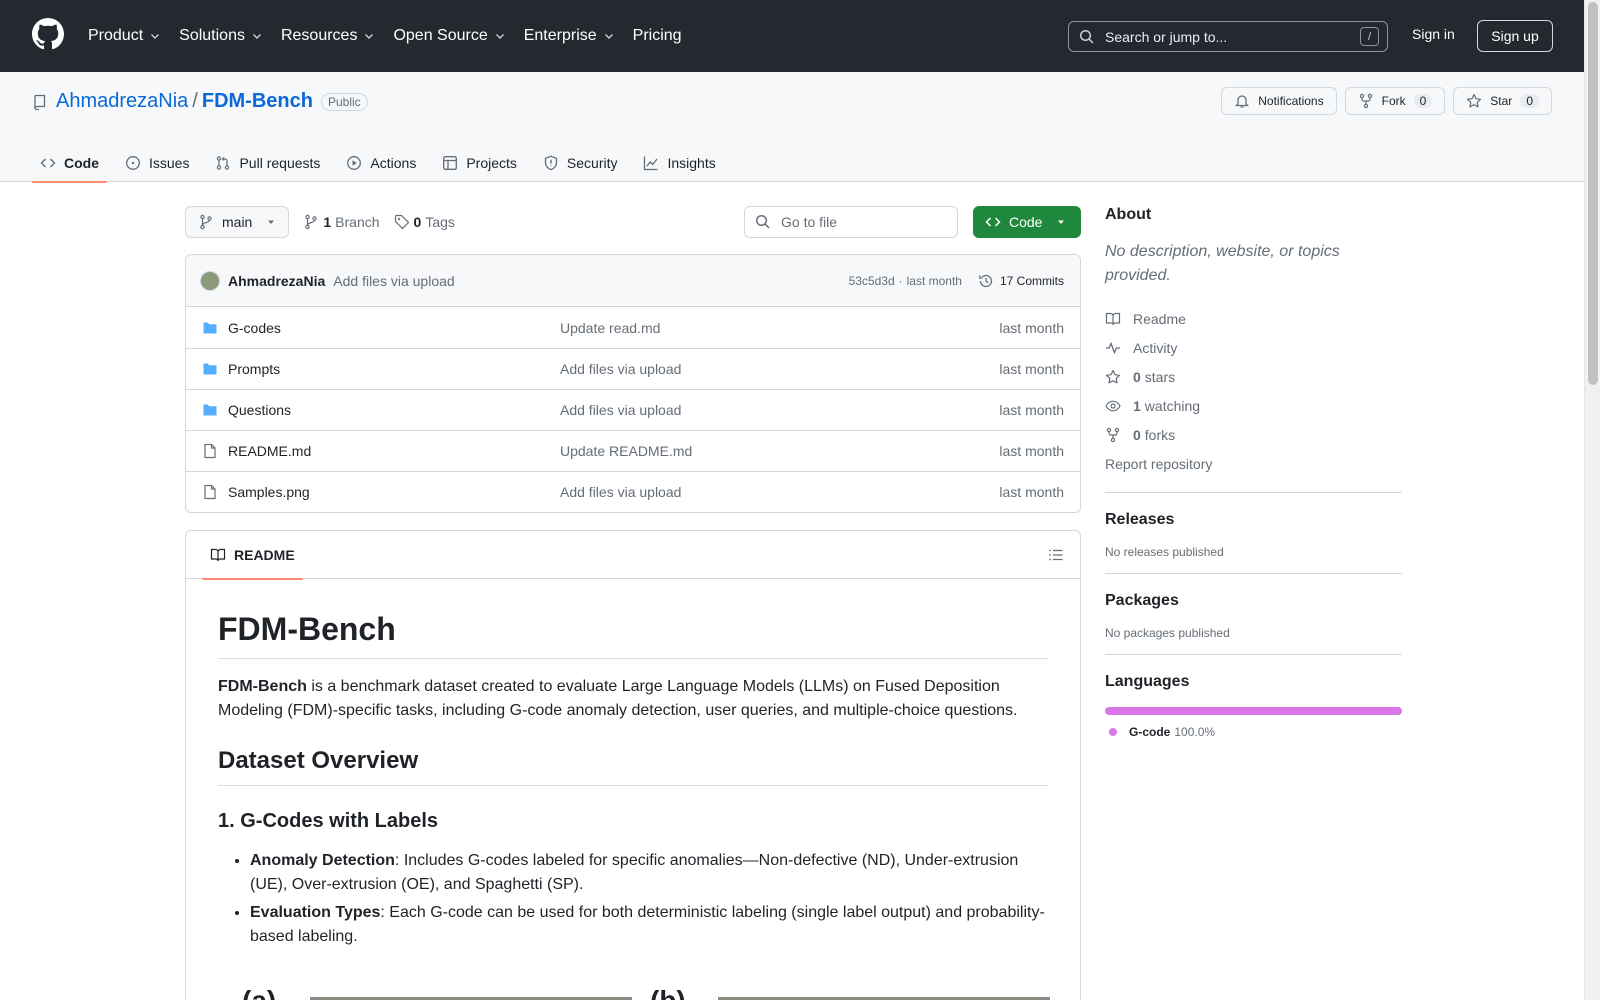 This screenshot has height=1000, width=1600. What do you see at coordinates (394, 328) in the screenshot?
I see `file-name-link: G-codes` at bounding box center [394, 328].